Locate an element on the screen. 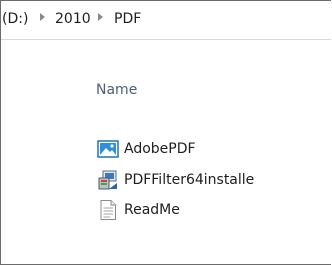 This screenshot has height=265, width=332. image-file-icon is located at coordinates (108, 149).